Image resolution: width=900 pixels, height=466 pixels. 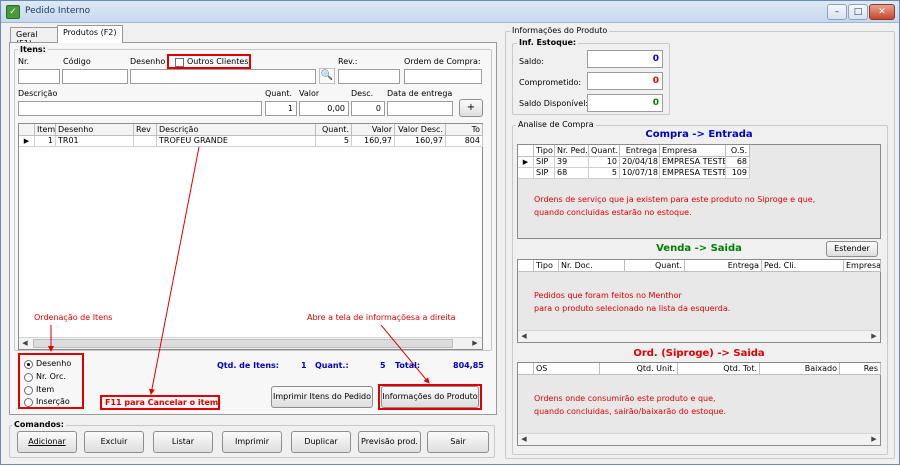 What do you see at coordinates (860, 369) in the screenshot?
I see `grid-header-res: Res` at bounding box center [860, 369].